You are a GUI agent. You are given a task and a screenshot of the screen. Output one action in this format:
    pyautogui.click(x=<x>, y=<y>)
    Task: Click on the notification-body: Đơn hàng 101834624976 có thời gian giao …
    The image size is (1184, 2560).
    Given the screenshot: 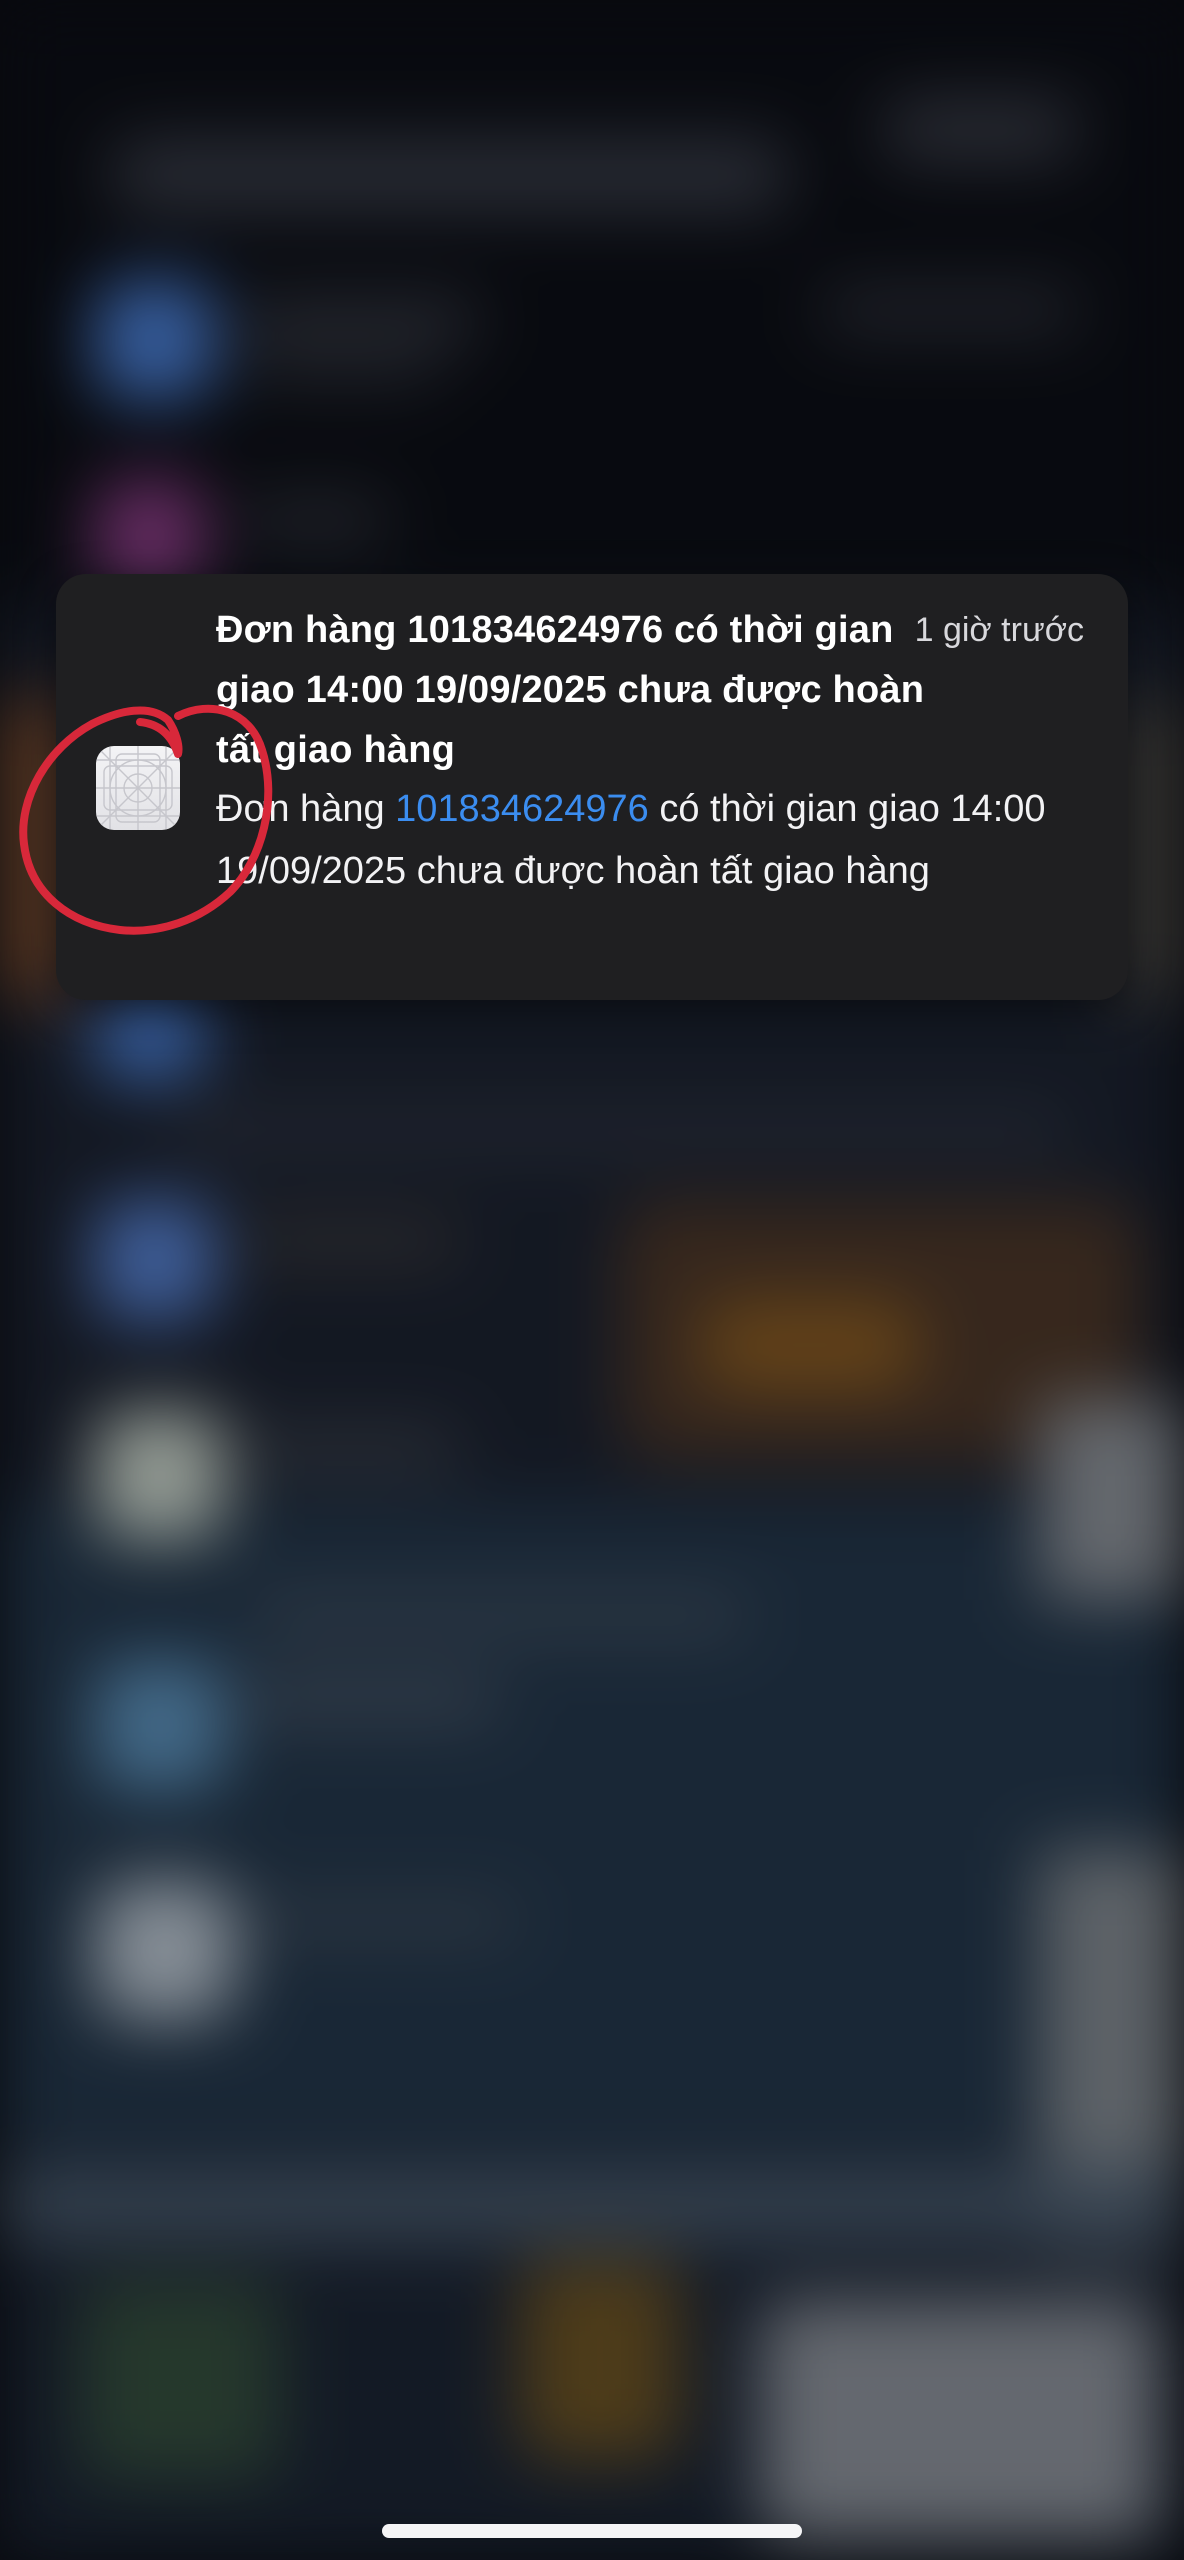 What is the action you would take?
    pyautogui.click(x=656, y=840)
    